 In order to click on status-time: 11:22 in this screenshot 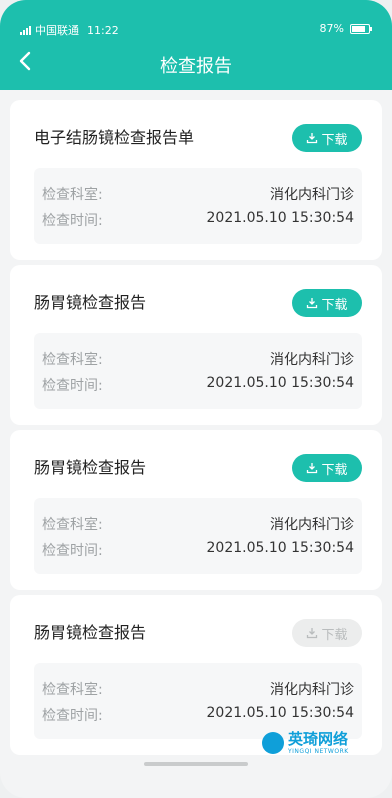, I will do `click(103, 30)`.